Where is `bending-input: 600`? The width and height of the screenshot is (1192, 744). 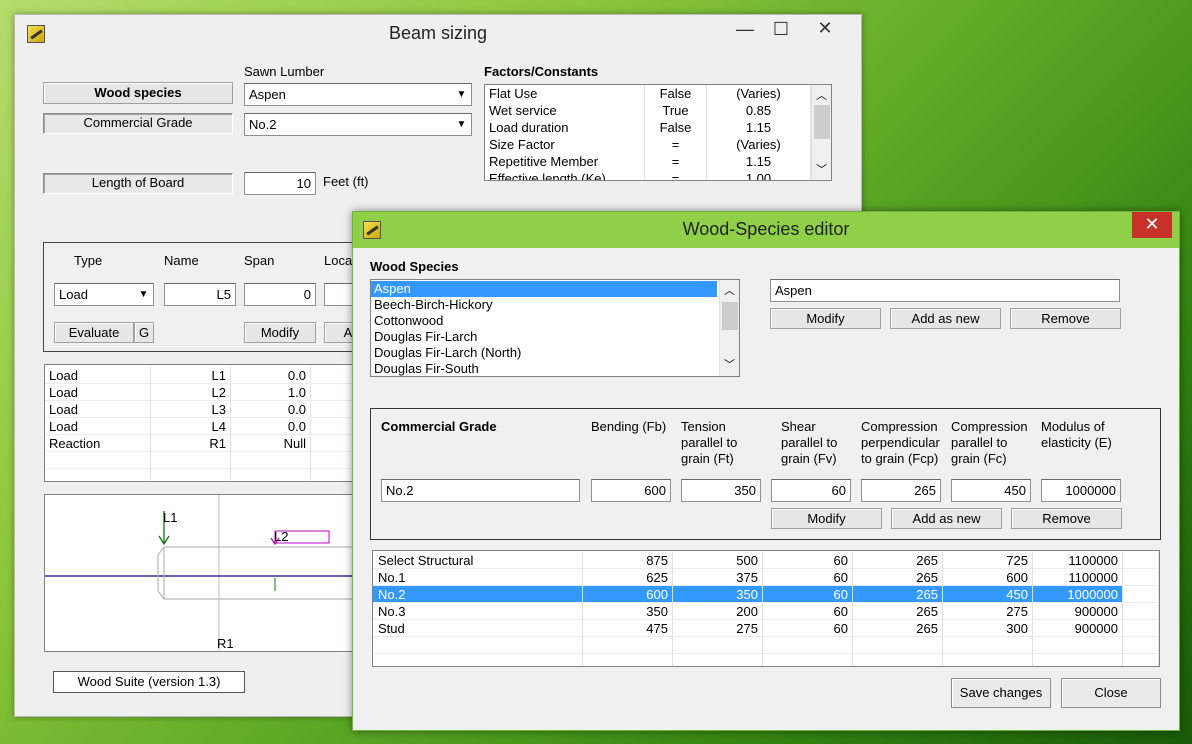
bending-input: 600 is located at coordinates (631, 490).